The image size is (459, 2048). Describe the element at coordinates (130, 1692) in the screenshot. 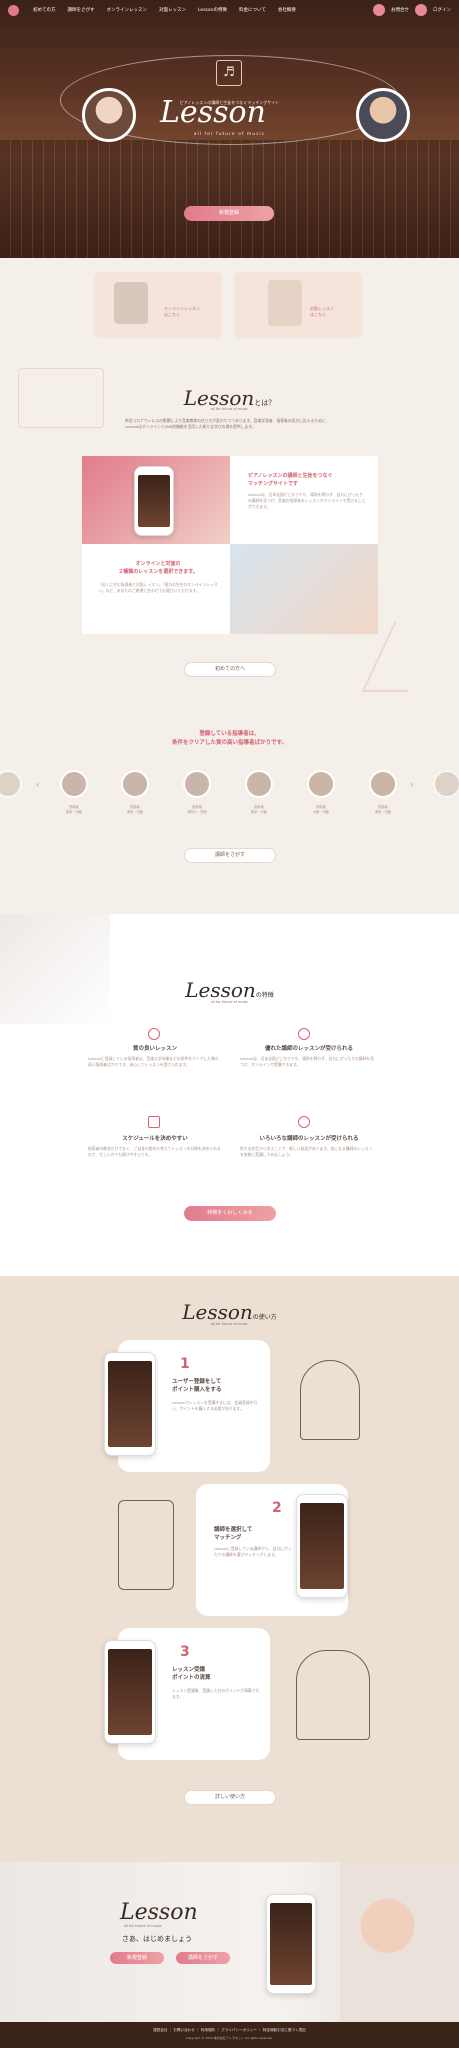

I see `step-3-phone` at that location.